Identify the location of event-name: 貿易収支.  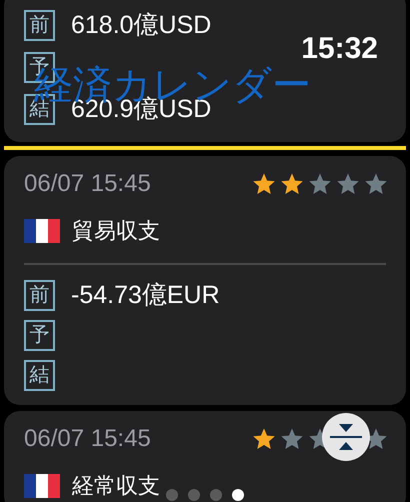
(116, 231).